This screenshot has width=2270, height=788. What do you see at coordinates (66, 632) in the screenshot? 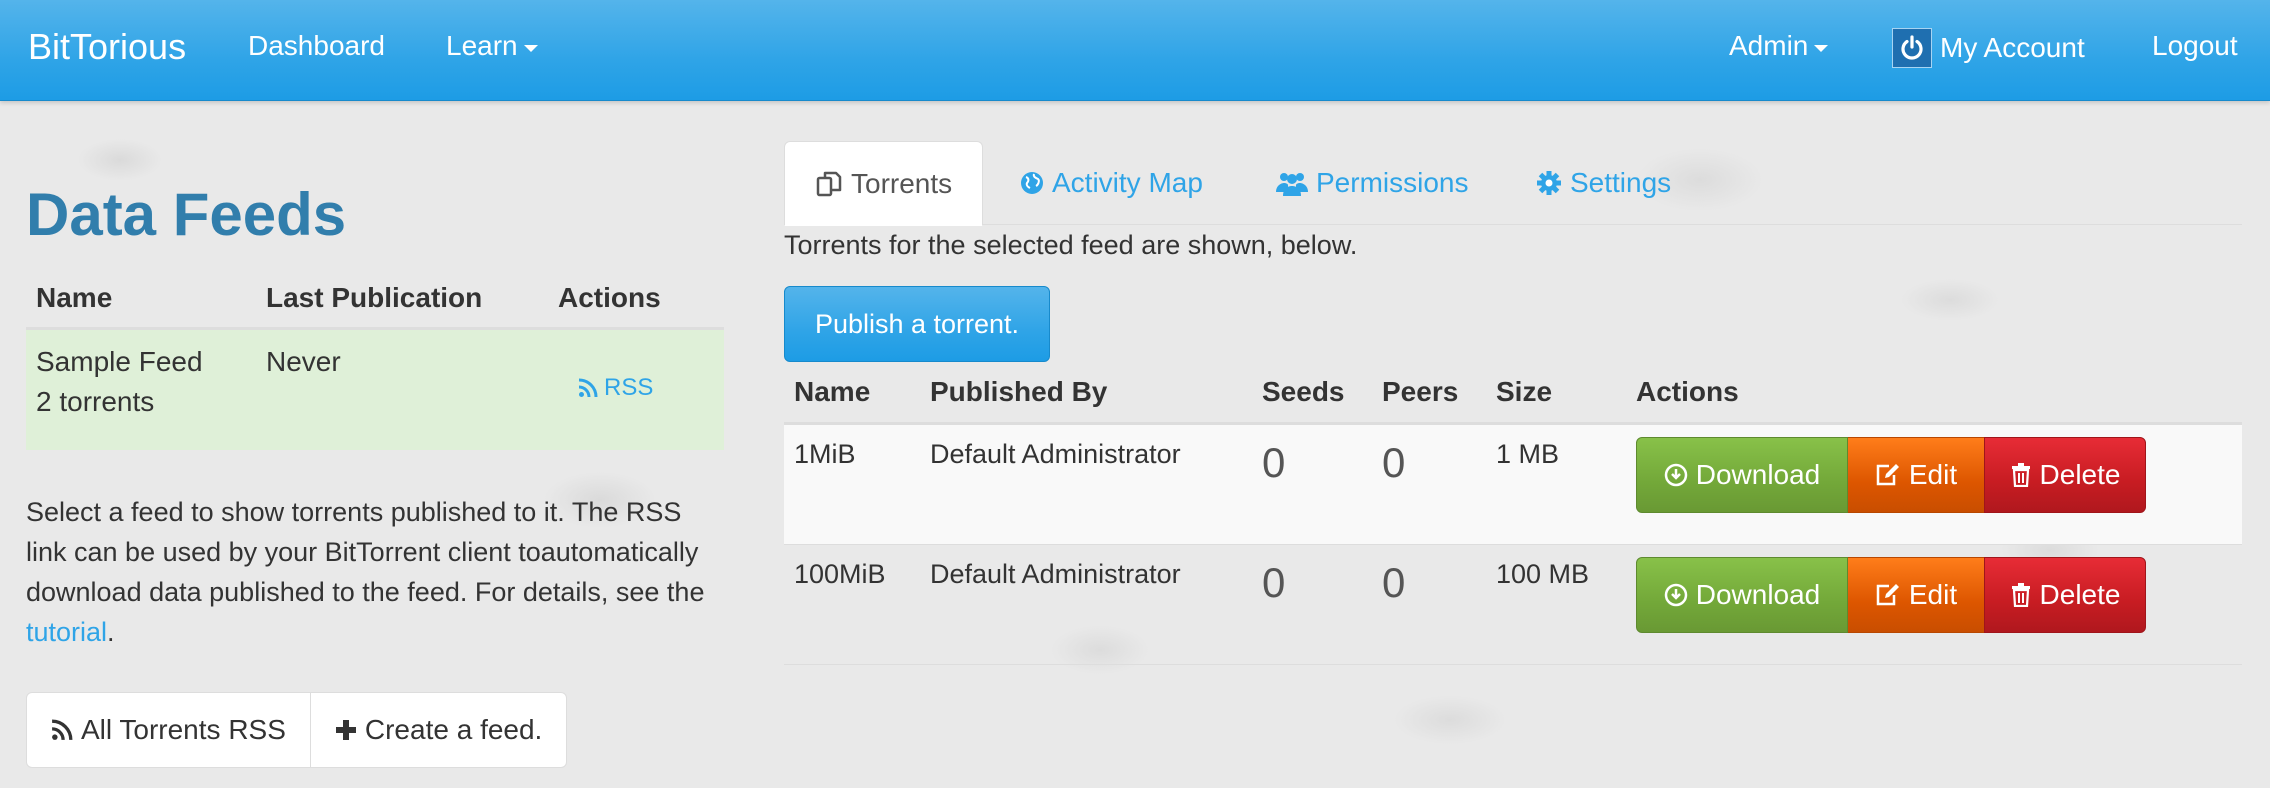
I see `tutorial-link: tutorial` at bounding box center [66, 632].